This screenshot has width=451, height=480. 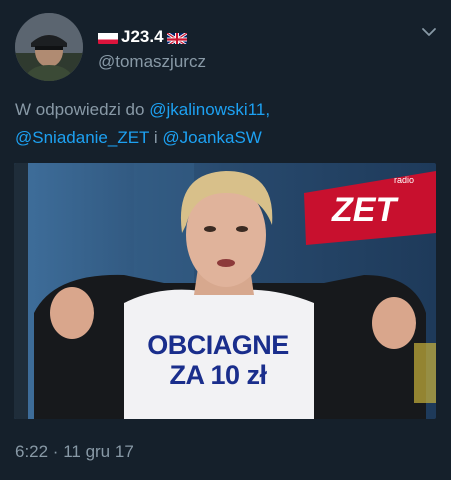 What do you see at coordinates (176, 37) in the screenshot?
I see `uk-flag-icon` at bounding box center [176, 37].